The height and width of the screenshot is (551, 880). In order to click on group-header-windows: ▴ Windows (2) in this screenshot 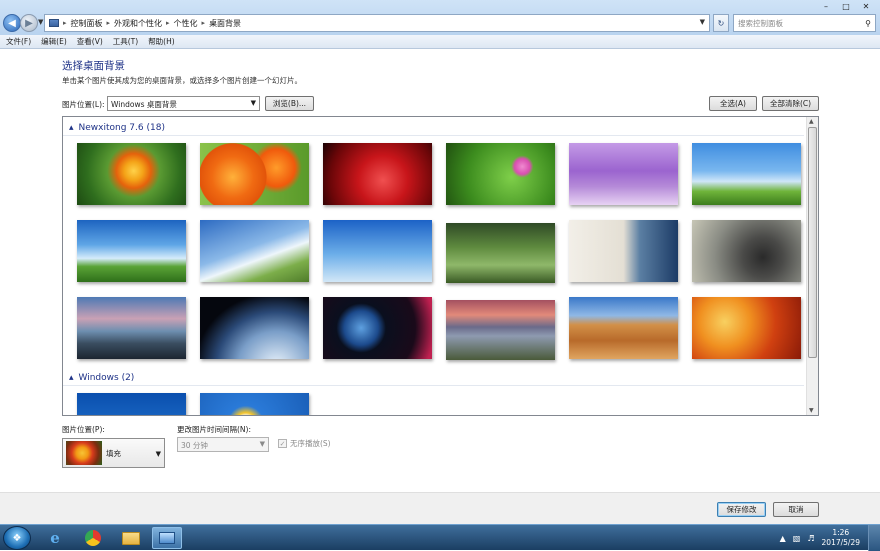, I will do `click(101, 378)`.